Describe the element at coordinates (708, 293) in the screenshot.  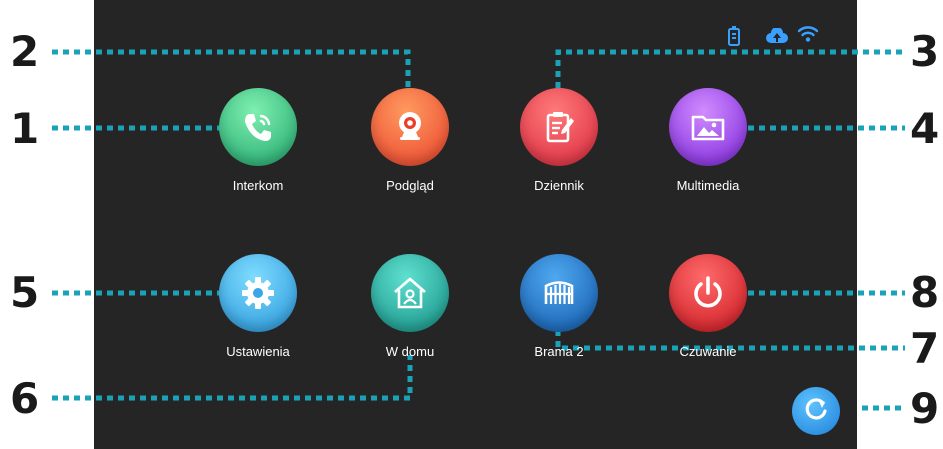
I see `power-icon` at that location.